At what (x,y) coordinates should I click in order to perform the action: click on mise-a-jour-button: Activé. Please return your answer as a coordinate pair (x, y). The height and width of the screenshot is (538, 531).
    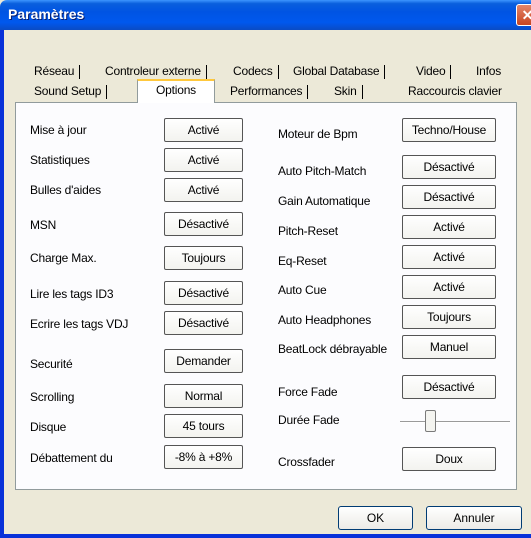
    Looking at the image, I should click on (203, 130).